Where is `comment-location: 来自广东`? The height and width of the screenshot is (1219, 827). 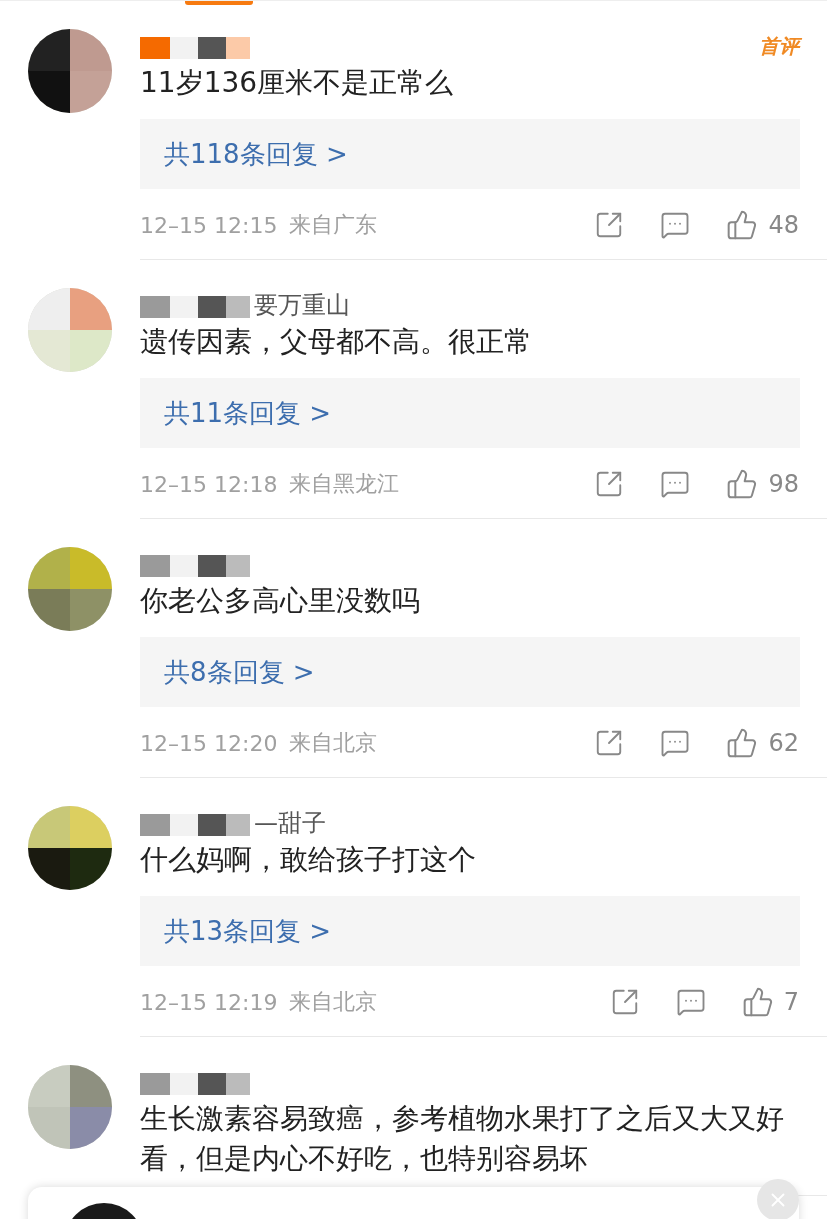
comment-location: 来自广东 is located at coordinates (333, 225).